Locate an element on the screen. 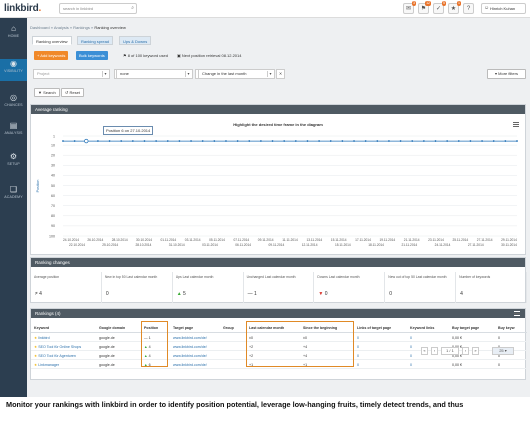 The height and width of the screenshot is (425, 530). period-clear-button: ✕ is located at coordinates (280, 74).